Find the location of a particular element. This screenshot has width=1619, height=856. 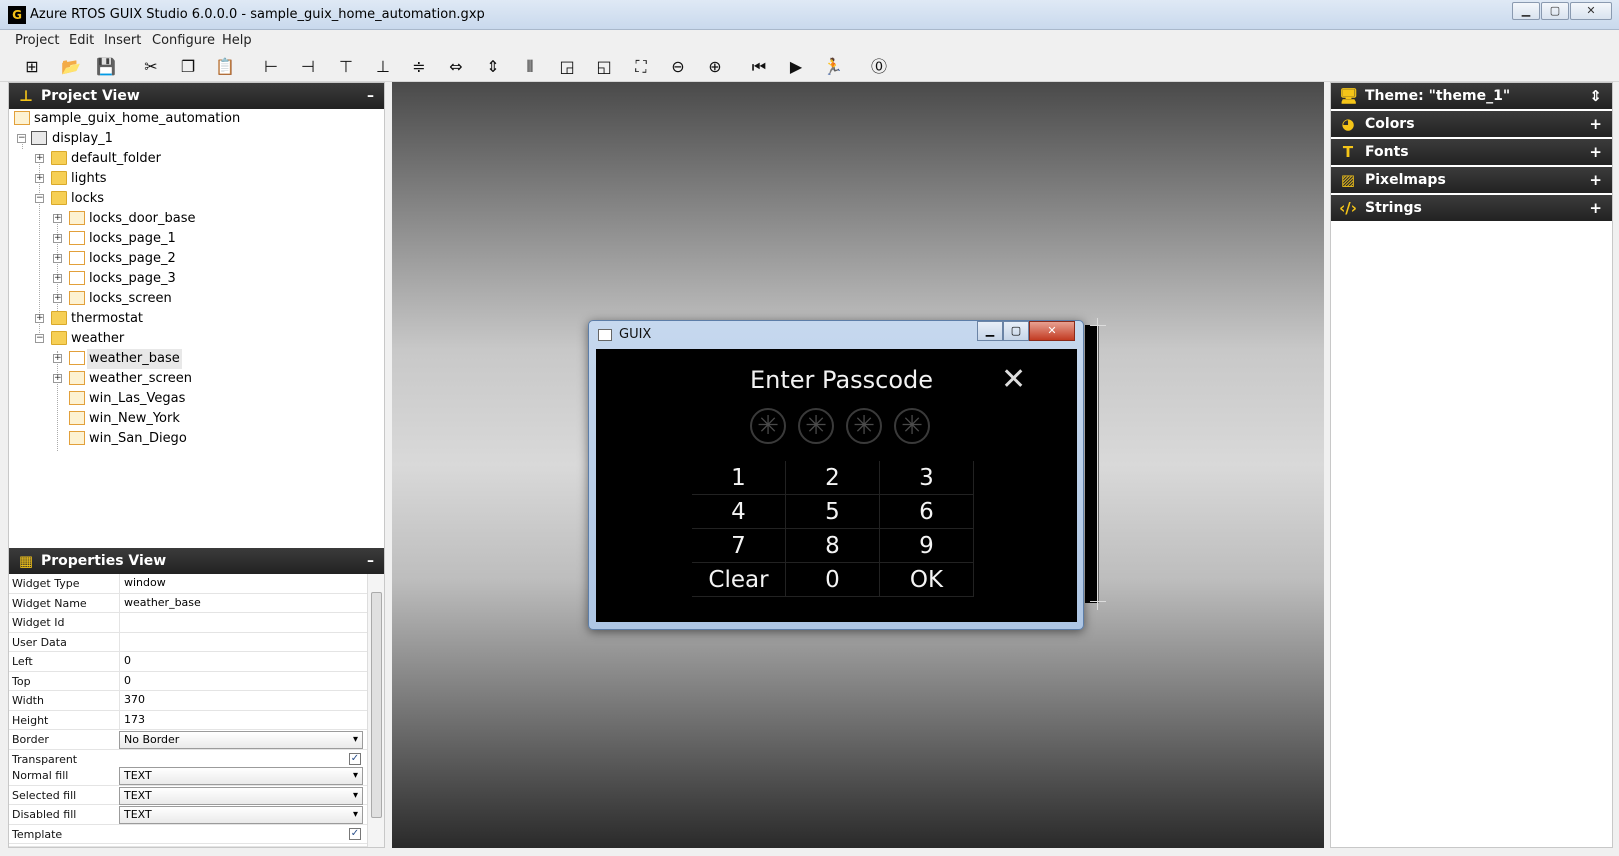

colors-header: ◕ Colors + is located at coordinates (1471, 124).